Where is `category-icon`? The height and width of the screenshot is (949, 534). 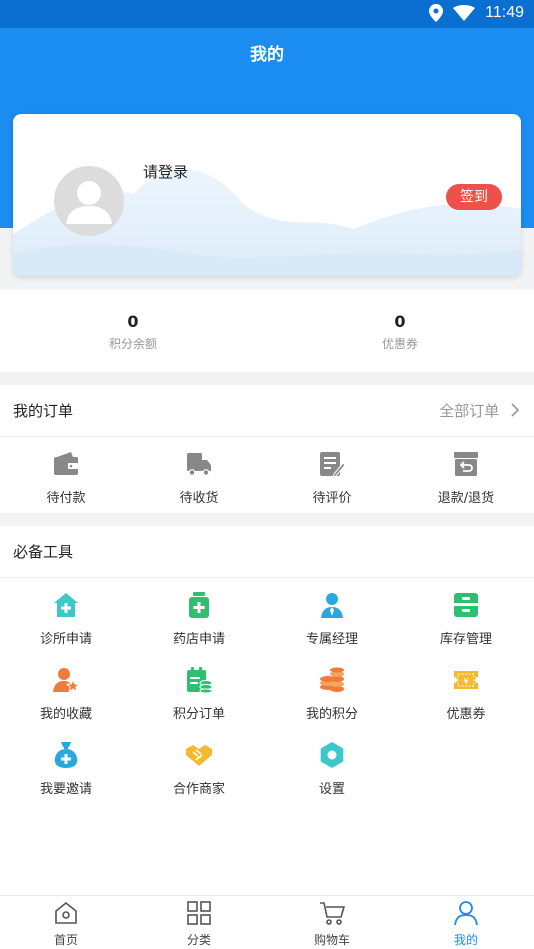
category-icon is located at coordinates (199, 913).